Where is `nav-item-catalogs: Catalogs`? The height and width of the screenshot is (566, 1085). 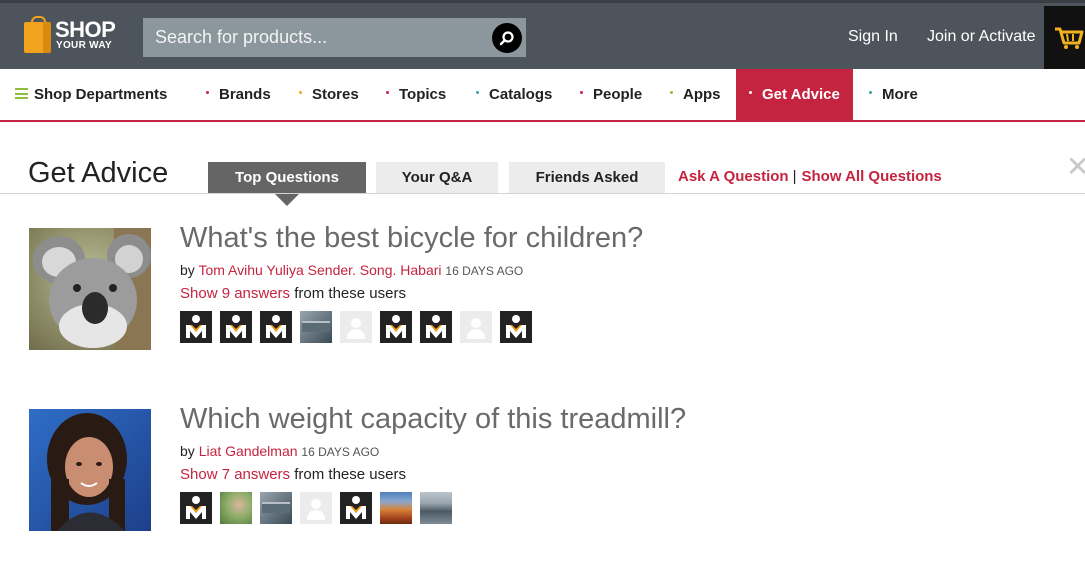 nav-item-catalogs: Catalogs is located at coordinates (514, 94).